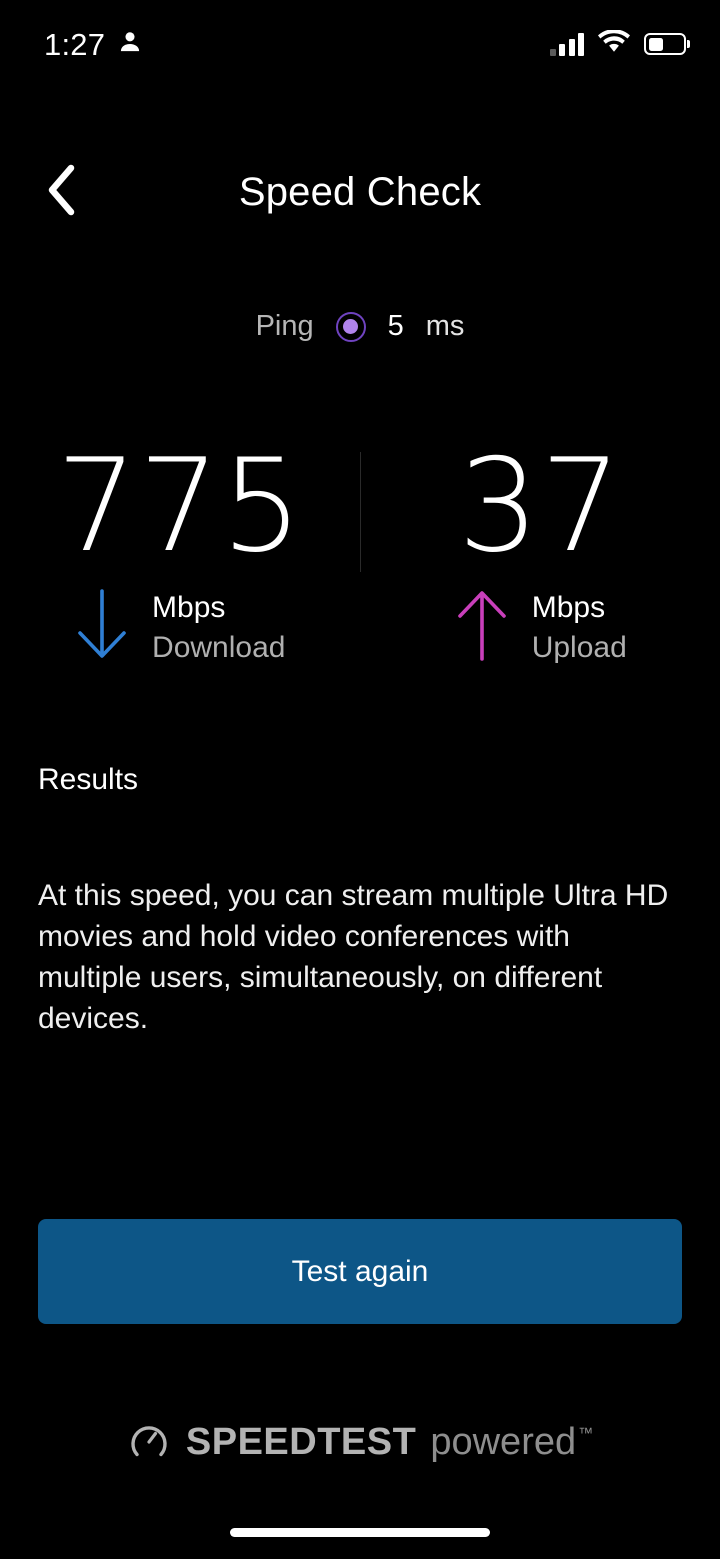 Image resolution: width=720 pixels, height=1559 pixels. I want to click on ping-row: Ping 5 ms, so click(360, 326).